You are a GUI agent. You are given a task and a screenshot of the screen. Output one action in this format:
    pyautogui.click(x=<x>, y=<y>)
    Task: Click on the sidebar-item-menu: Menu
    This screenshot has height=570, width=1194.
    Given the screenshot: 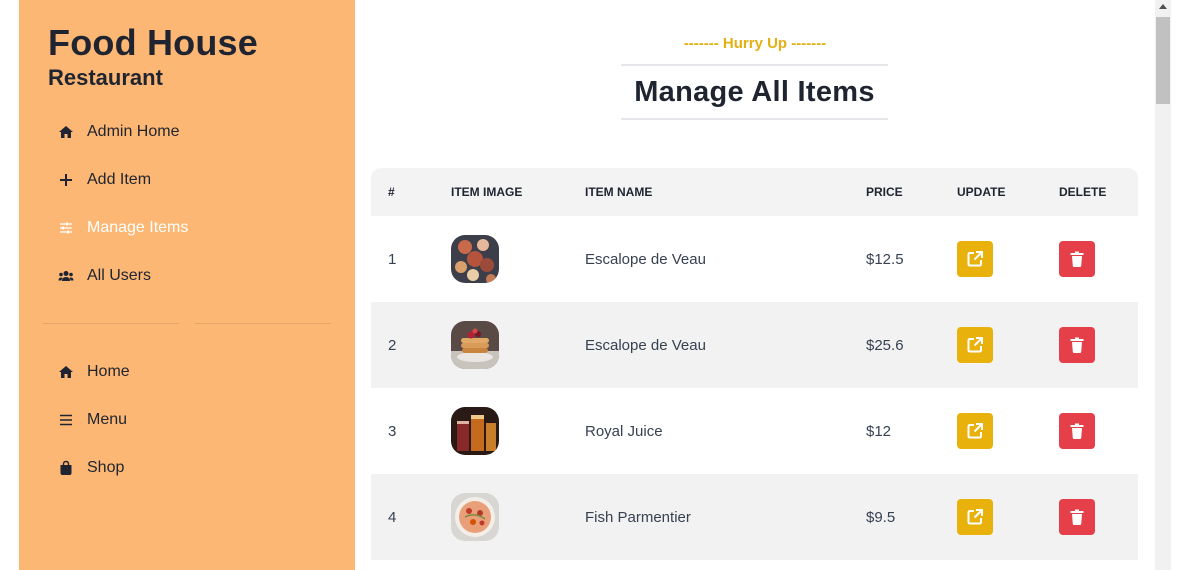 What is the action you would take?
    pyautogui.click(x=92, y=420)
    